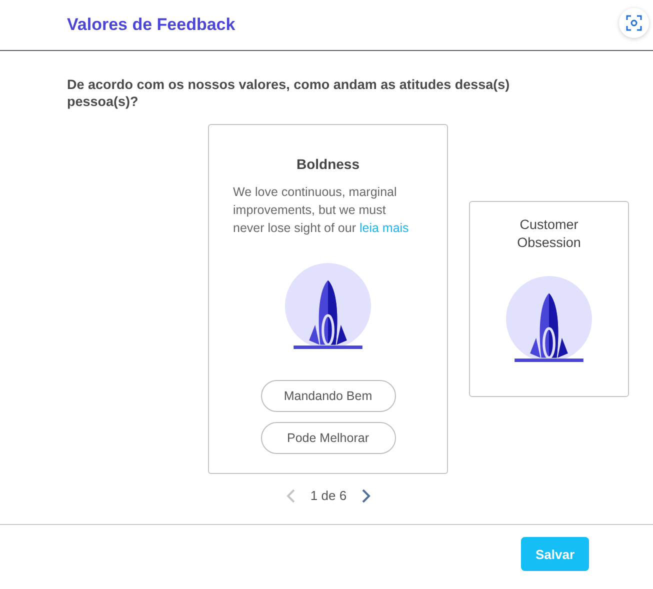  What do you see at coordinates (328, 438) in the screenshot?
I see `rating-option-button: Pode Melhorar` at bounding box center [328, 438].